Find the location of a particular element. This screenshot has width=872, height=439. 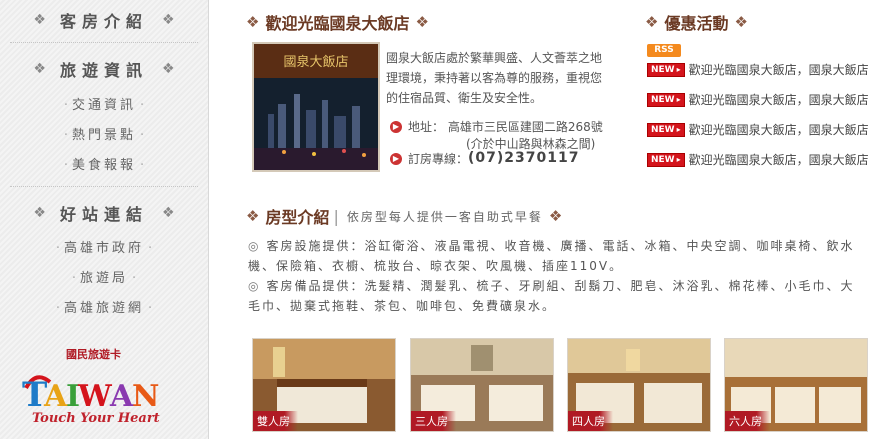

sidebar-item-food: · 美食報報 · is located at coordinates (104, 163).